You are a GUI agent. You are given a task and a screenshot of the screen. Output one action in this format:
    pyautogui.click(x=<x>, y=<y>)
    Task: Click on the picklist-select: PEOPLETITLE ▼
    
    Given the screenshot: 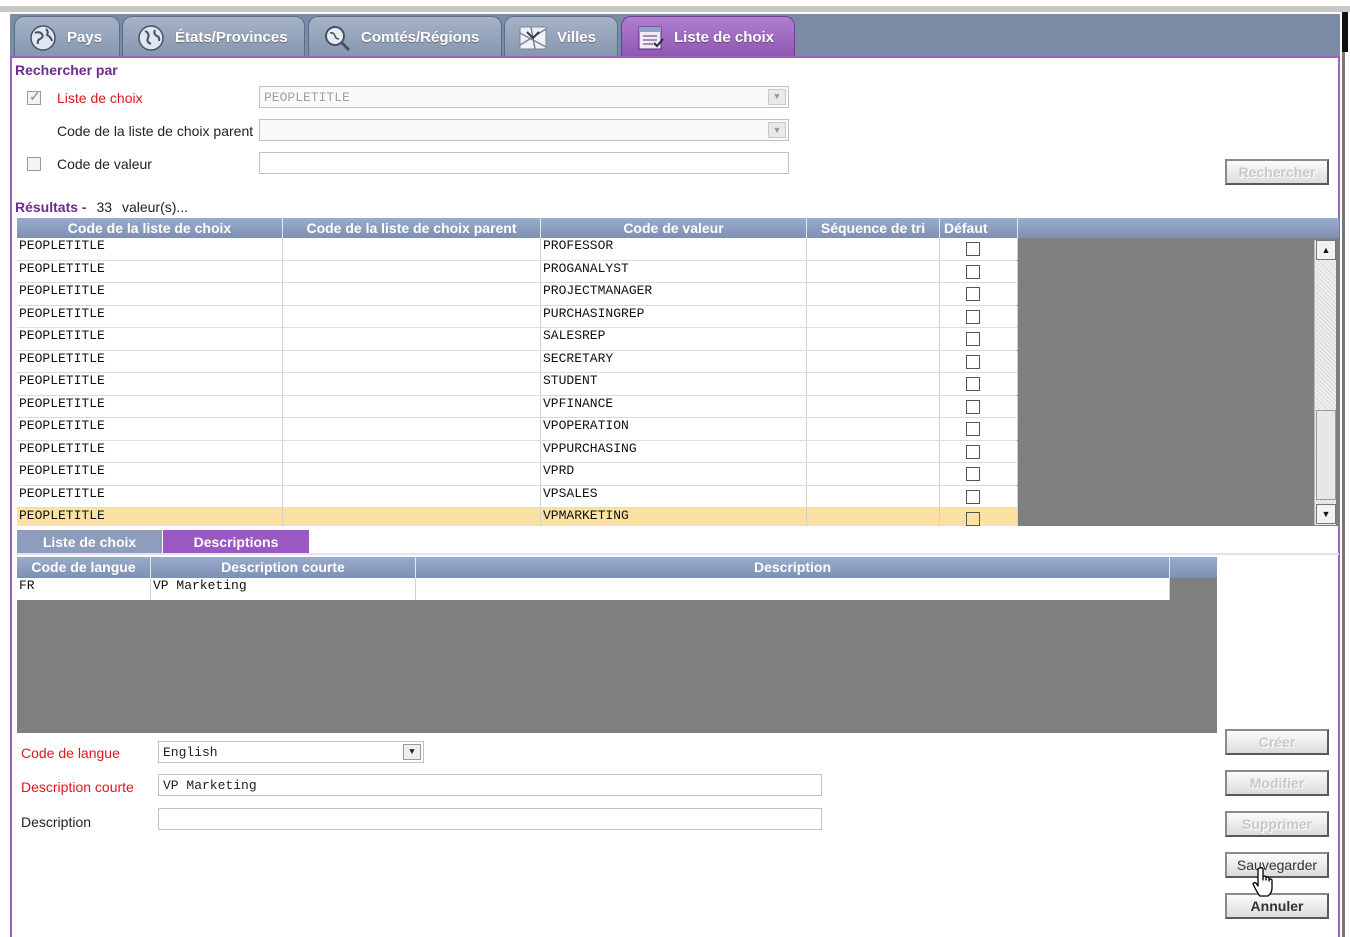 What is the action you would take?
    pyautogui.click(x=524, y=97)
    